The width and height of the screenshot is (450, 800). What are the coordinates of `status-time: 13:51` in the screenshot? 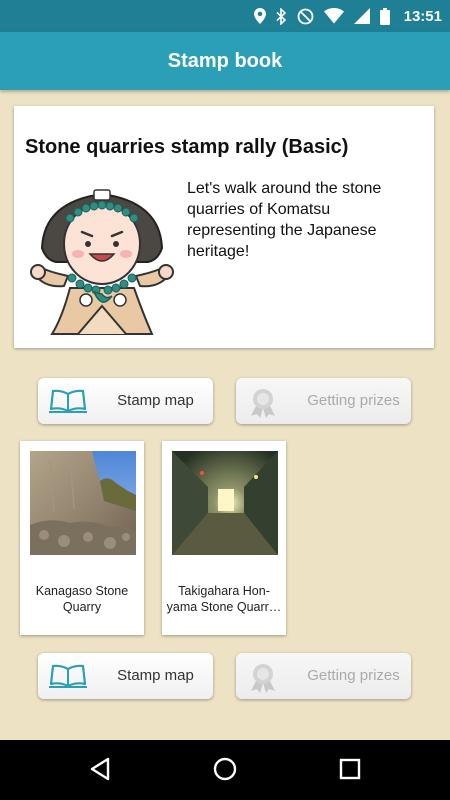 It's located at (422, 16).